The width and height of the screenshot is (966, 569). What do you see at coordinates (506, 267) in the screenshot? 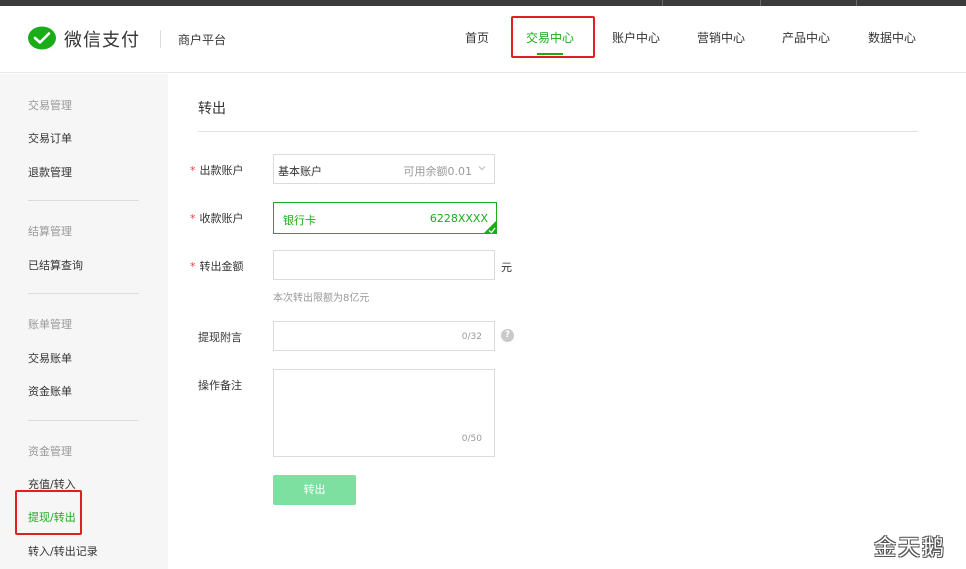
I see `amount-unit: 元` at bounding box center [506, 267].